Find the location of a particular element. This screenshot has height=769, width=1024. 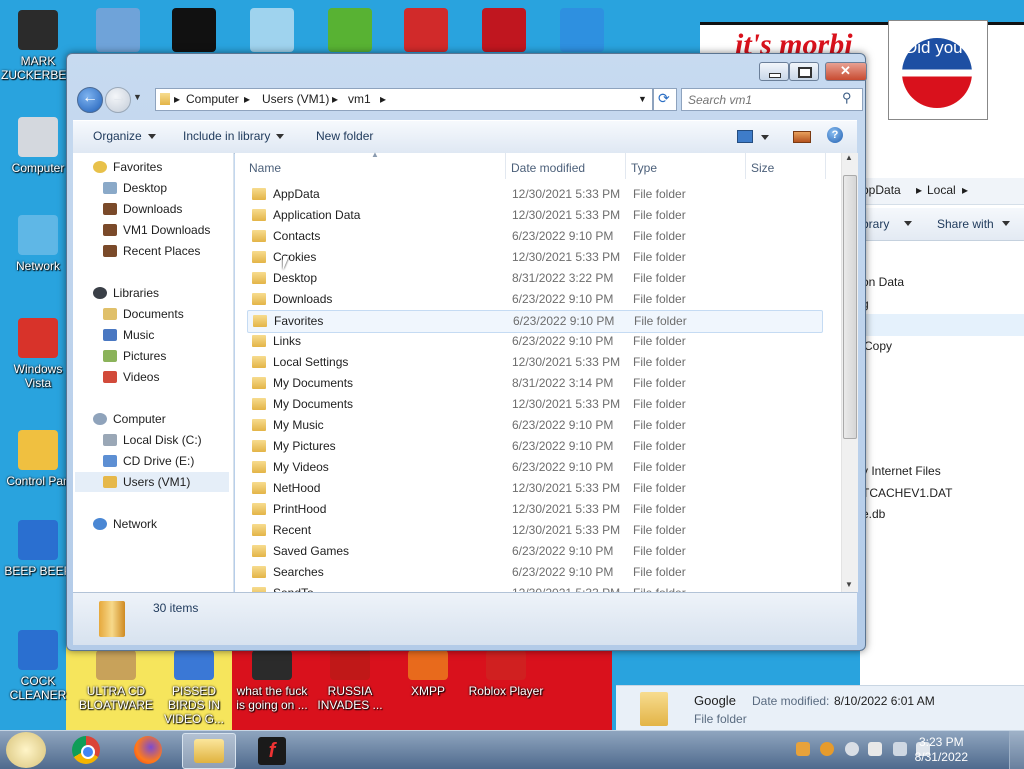

background-address-bar: ppData ▸ Local ▸ is located at coordinates (943, 191).